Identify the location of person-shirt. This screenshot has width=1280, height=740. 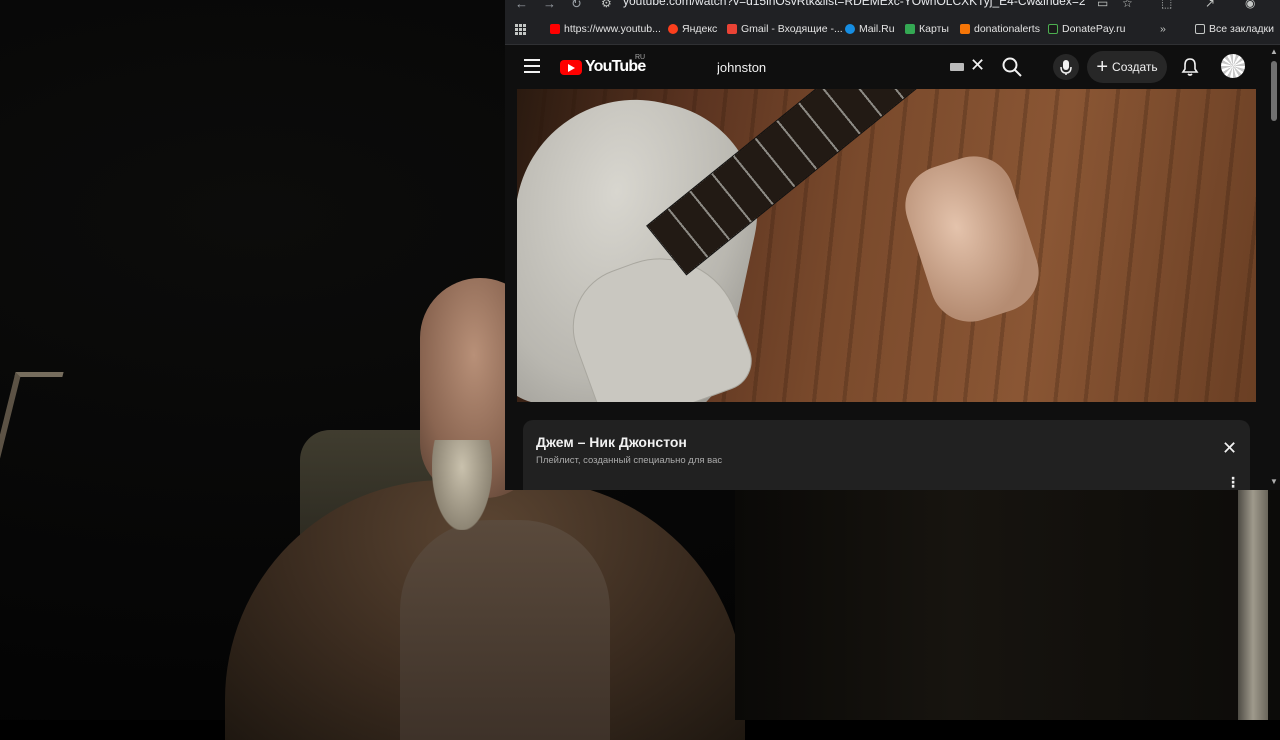
(505, 630).